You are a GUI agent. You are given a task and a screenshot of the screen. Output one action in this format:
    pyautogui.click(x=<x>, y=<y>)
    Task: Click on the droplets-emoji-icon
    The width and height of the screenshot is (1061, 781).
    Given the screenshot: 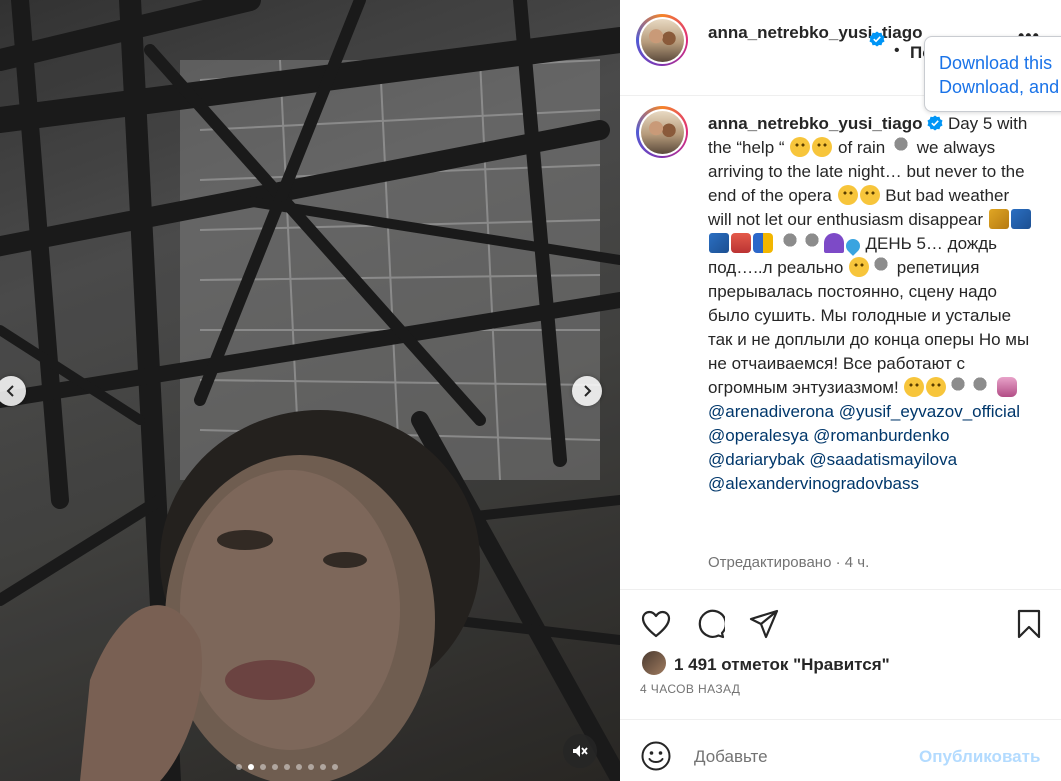 What is the action you would take?
    pyautogui.click(x=852, y=246)
    